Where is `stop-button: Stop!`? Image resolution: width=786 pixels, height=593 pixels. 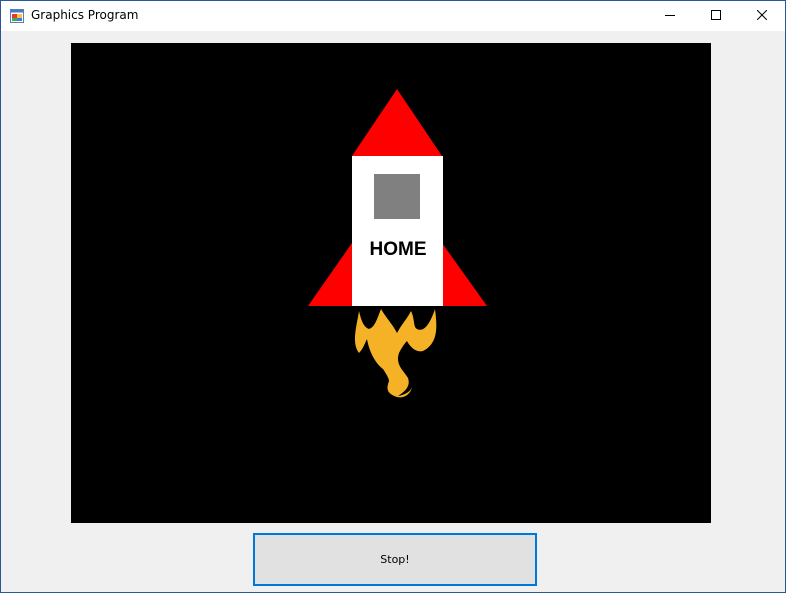 stop-button: Stop! is located at coordinates (395, 559).